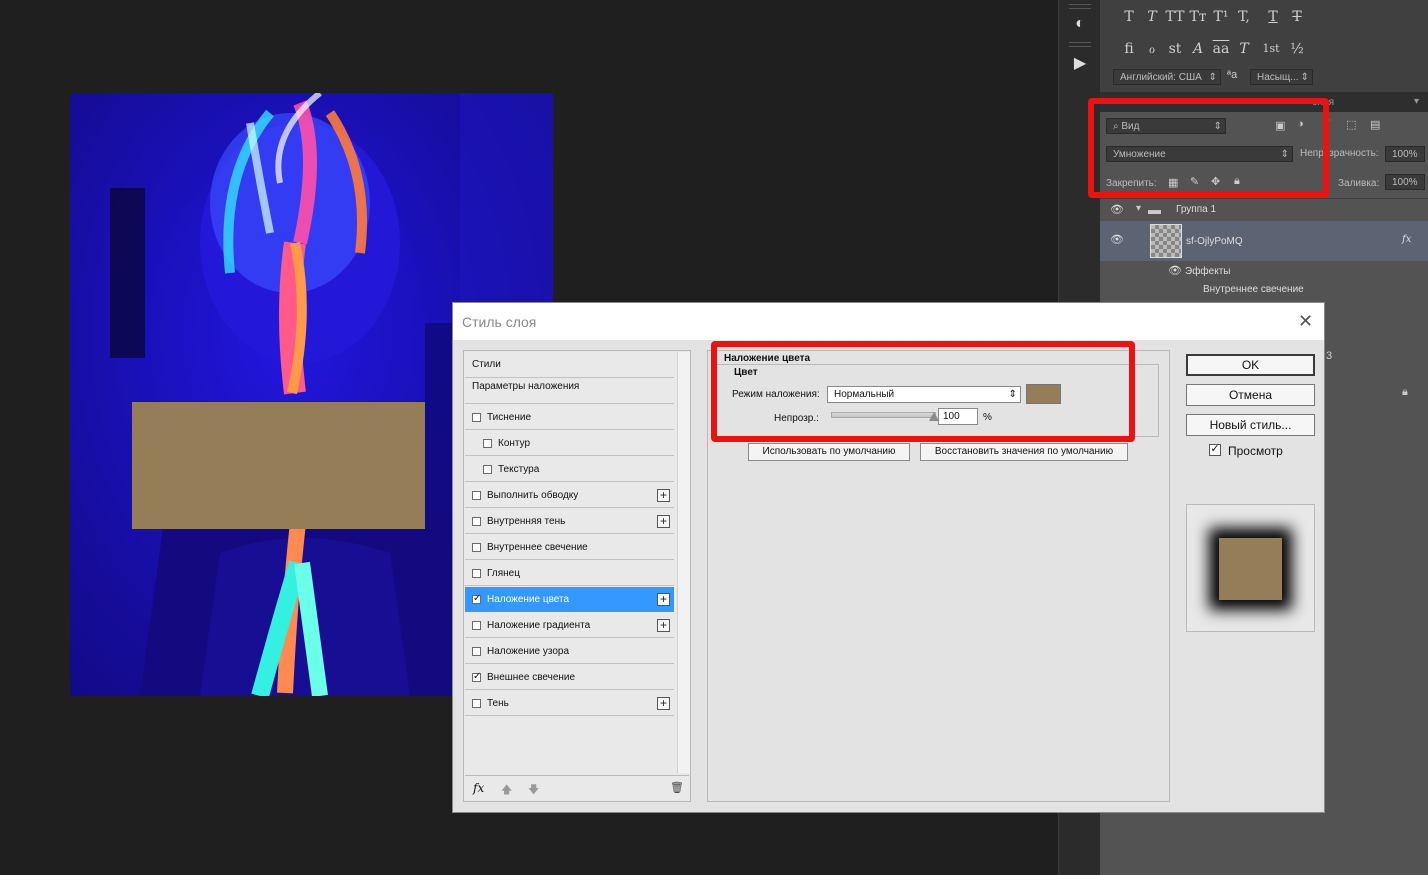 The height and width of the screenshot is (875, 1428). I want to click on faux-italic-icon: T, so click(1152, 17).